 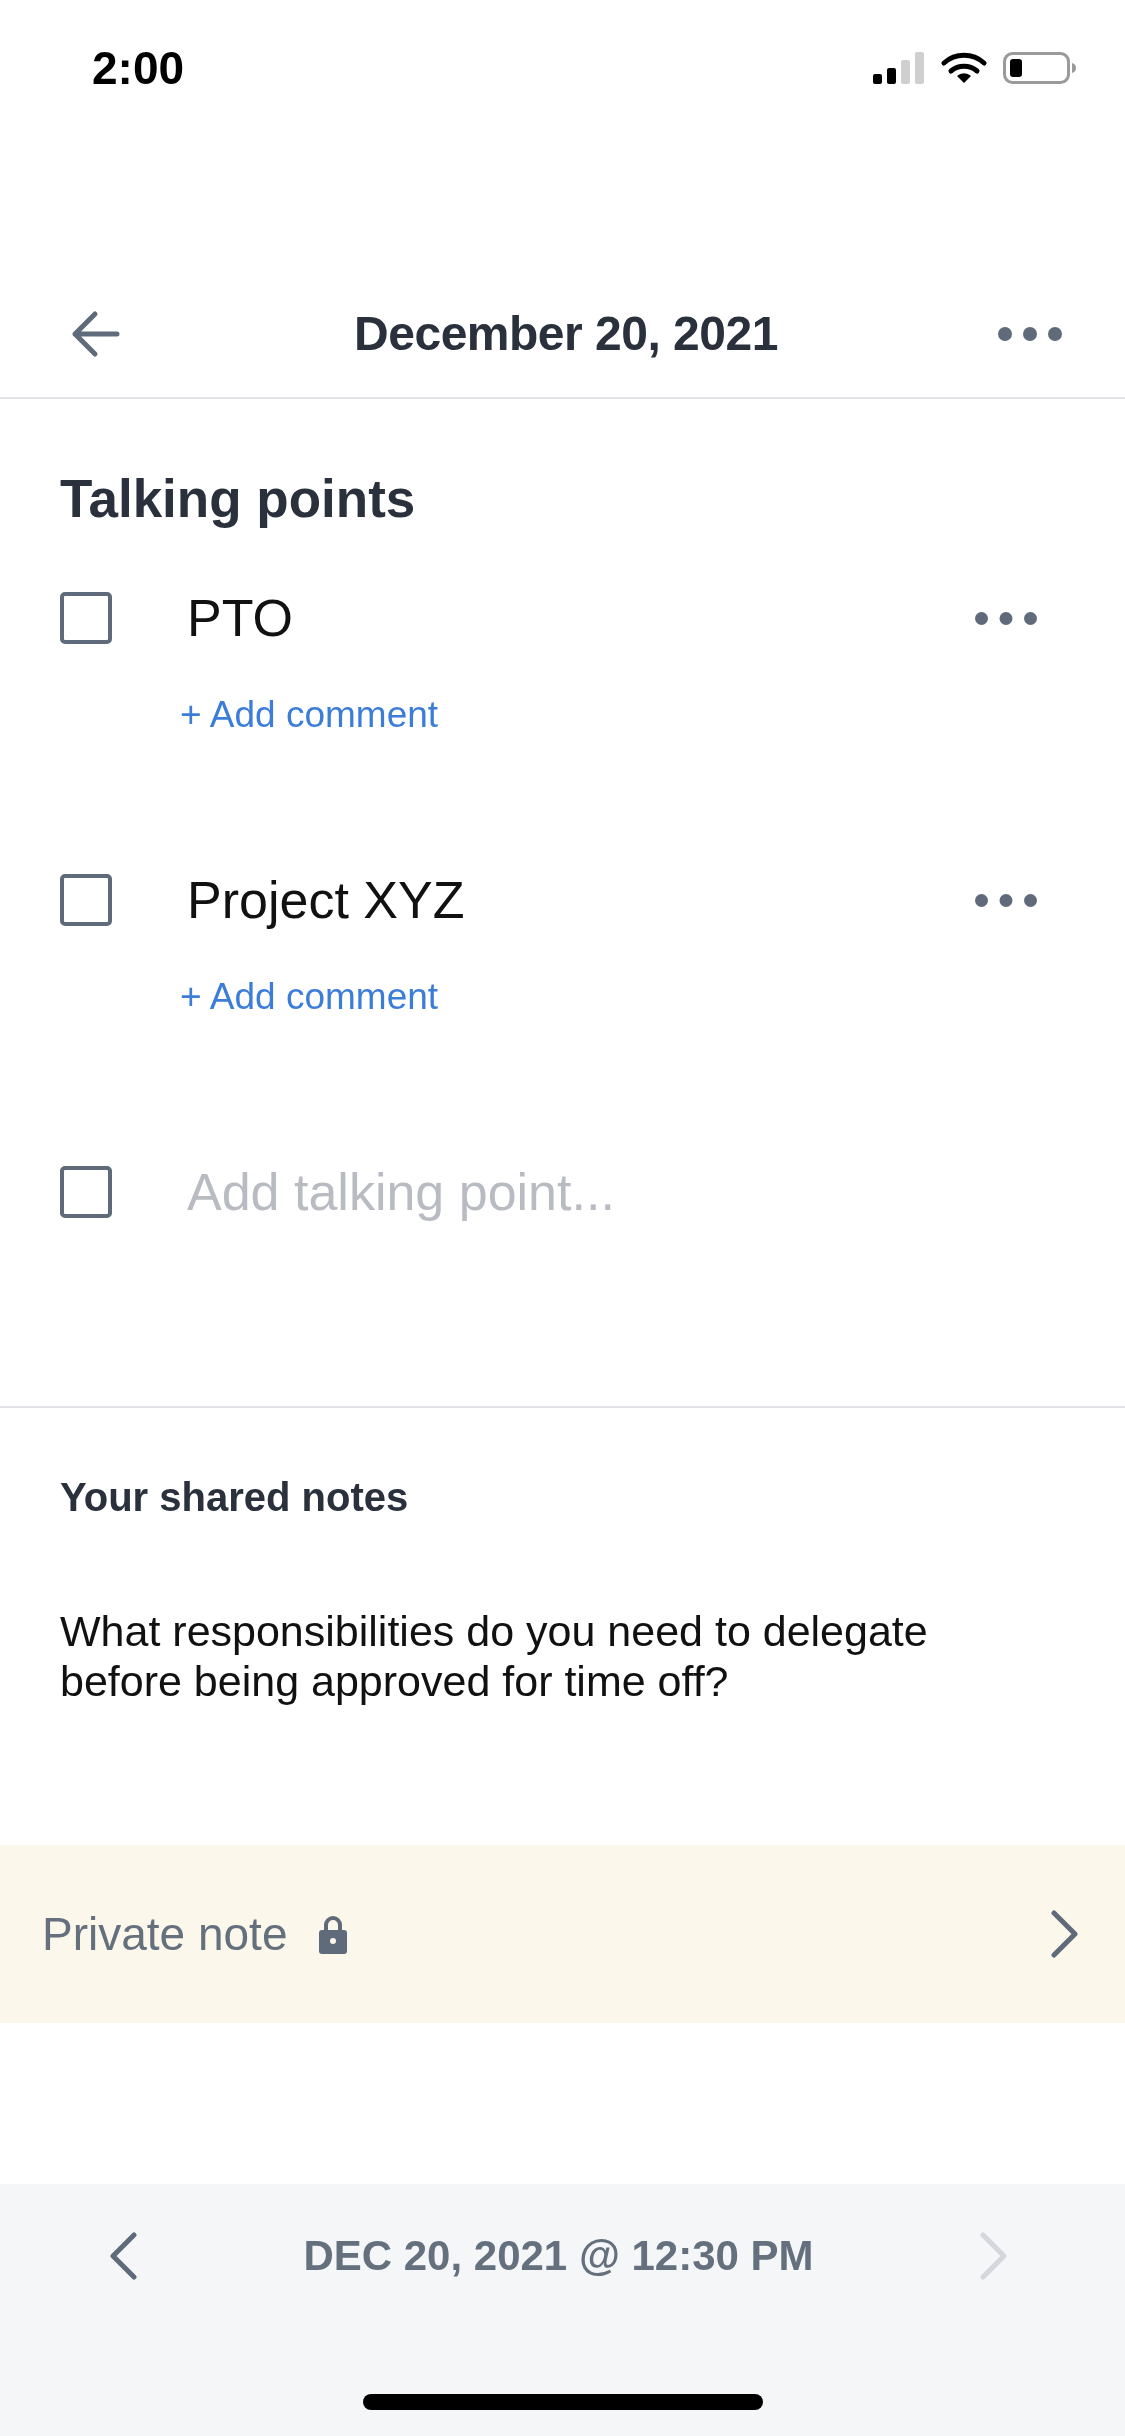 What do you see at coordinates (562, 1934) in the screenshot?
I see `private-note-row: Private note` at bounding box center [562, 1934].